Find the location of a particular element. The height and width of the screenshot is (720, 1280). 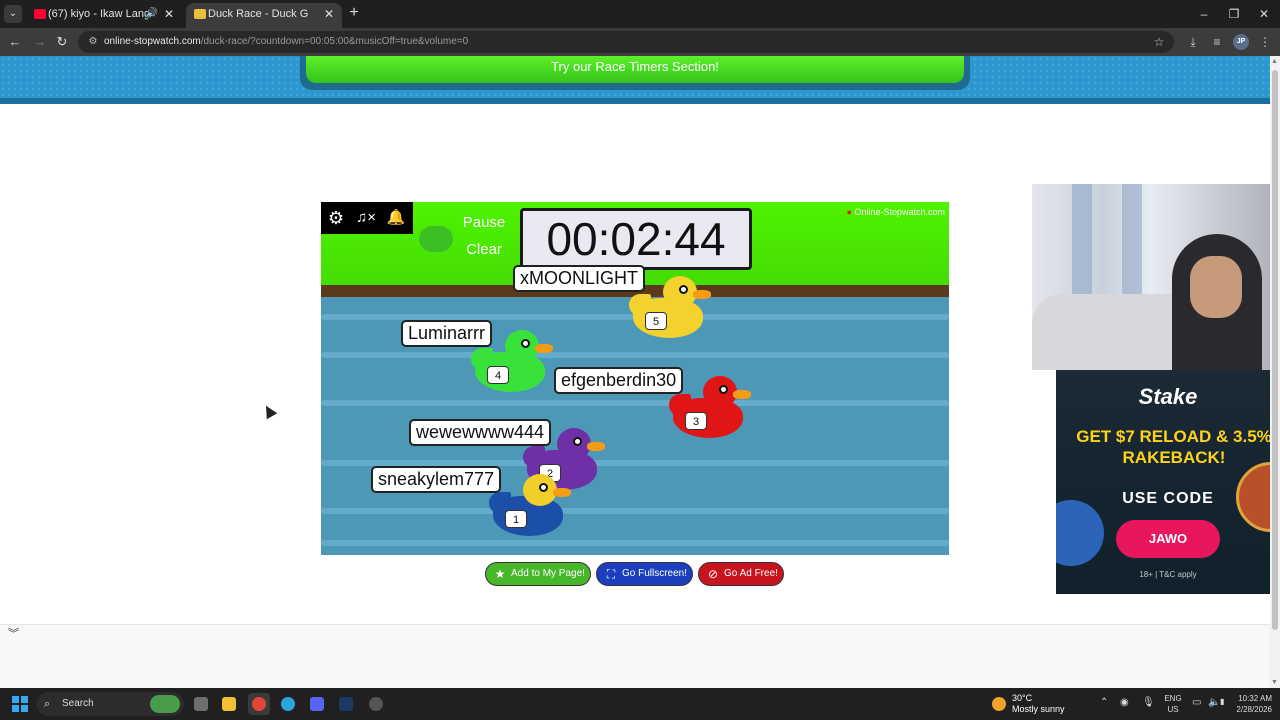

new-tab-button: + is located at coordinates (354, 13).